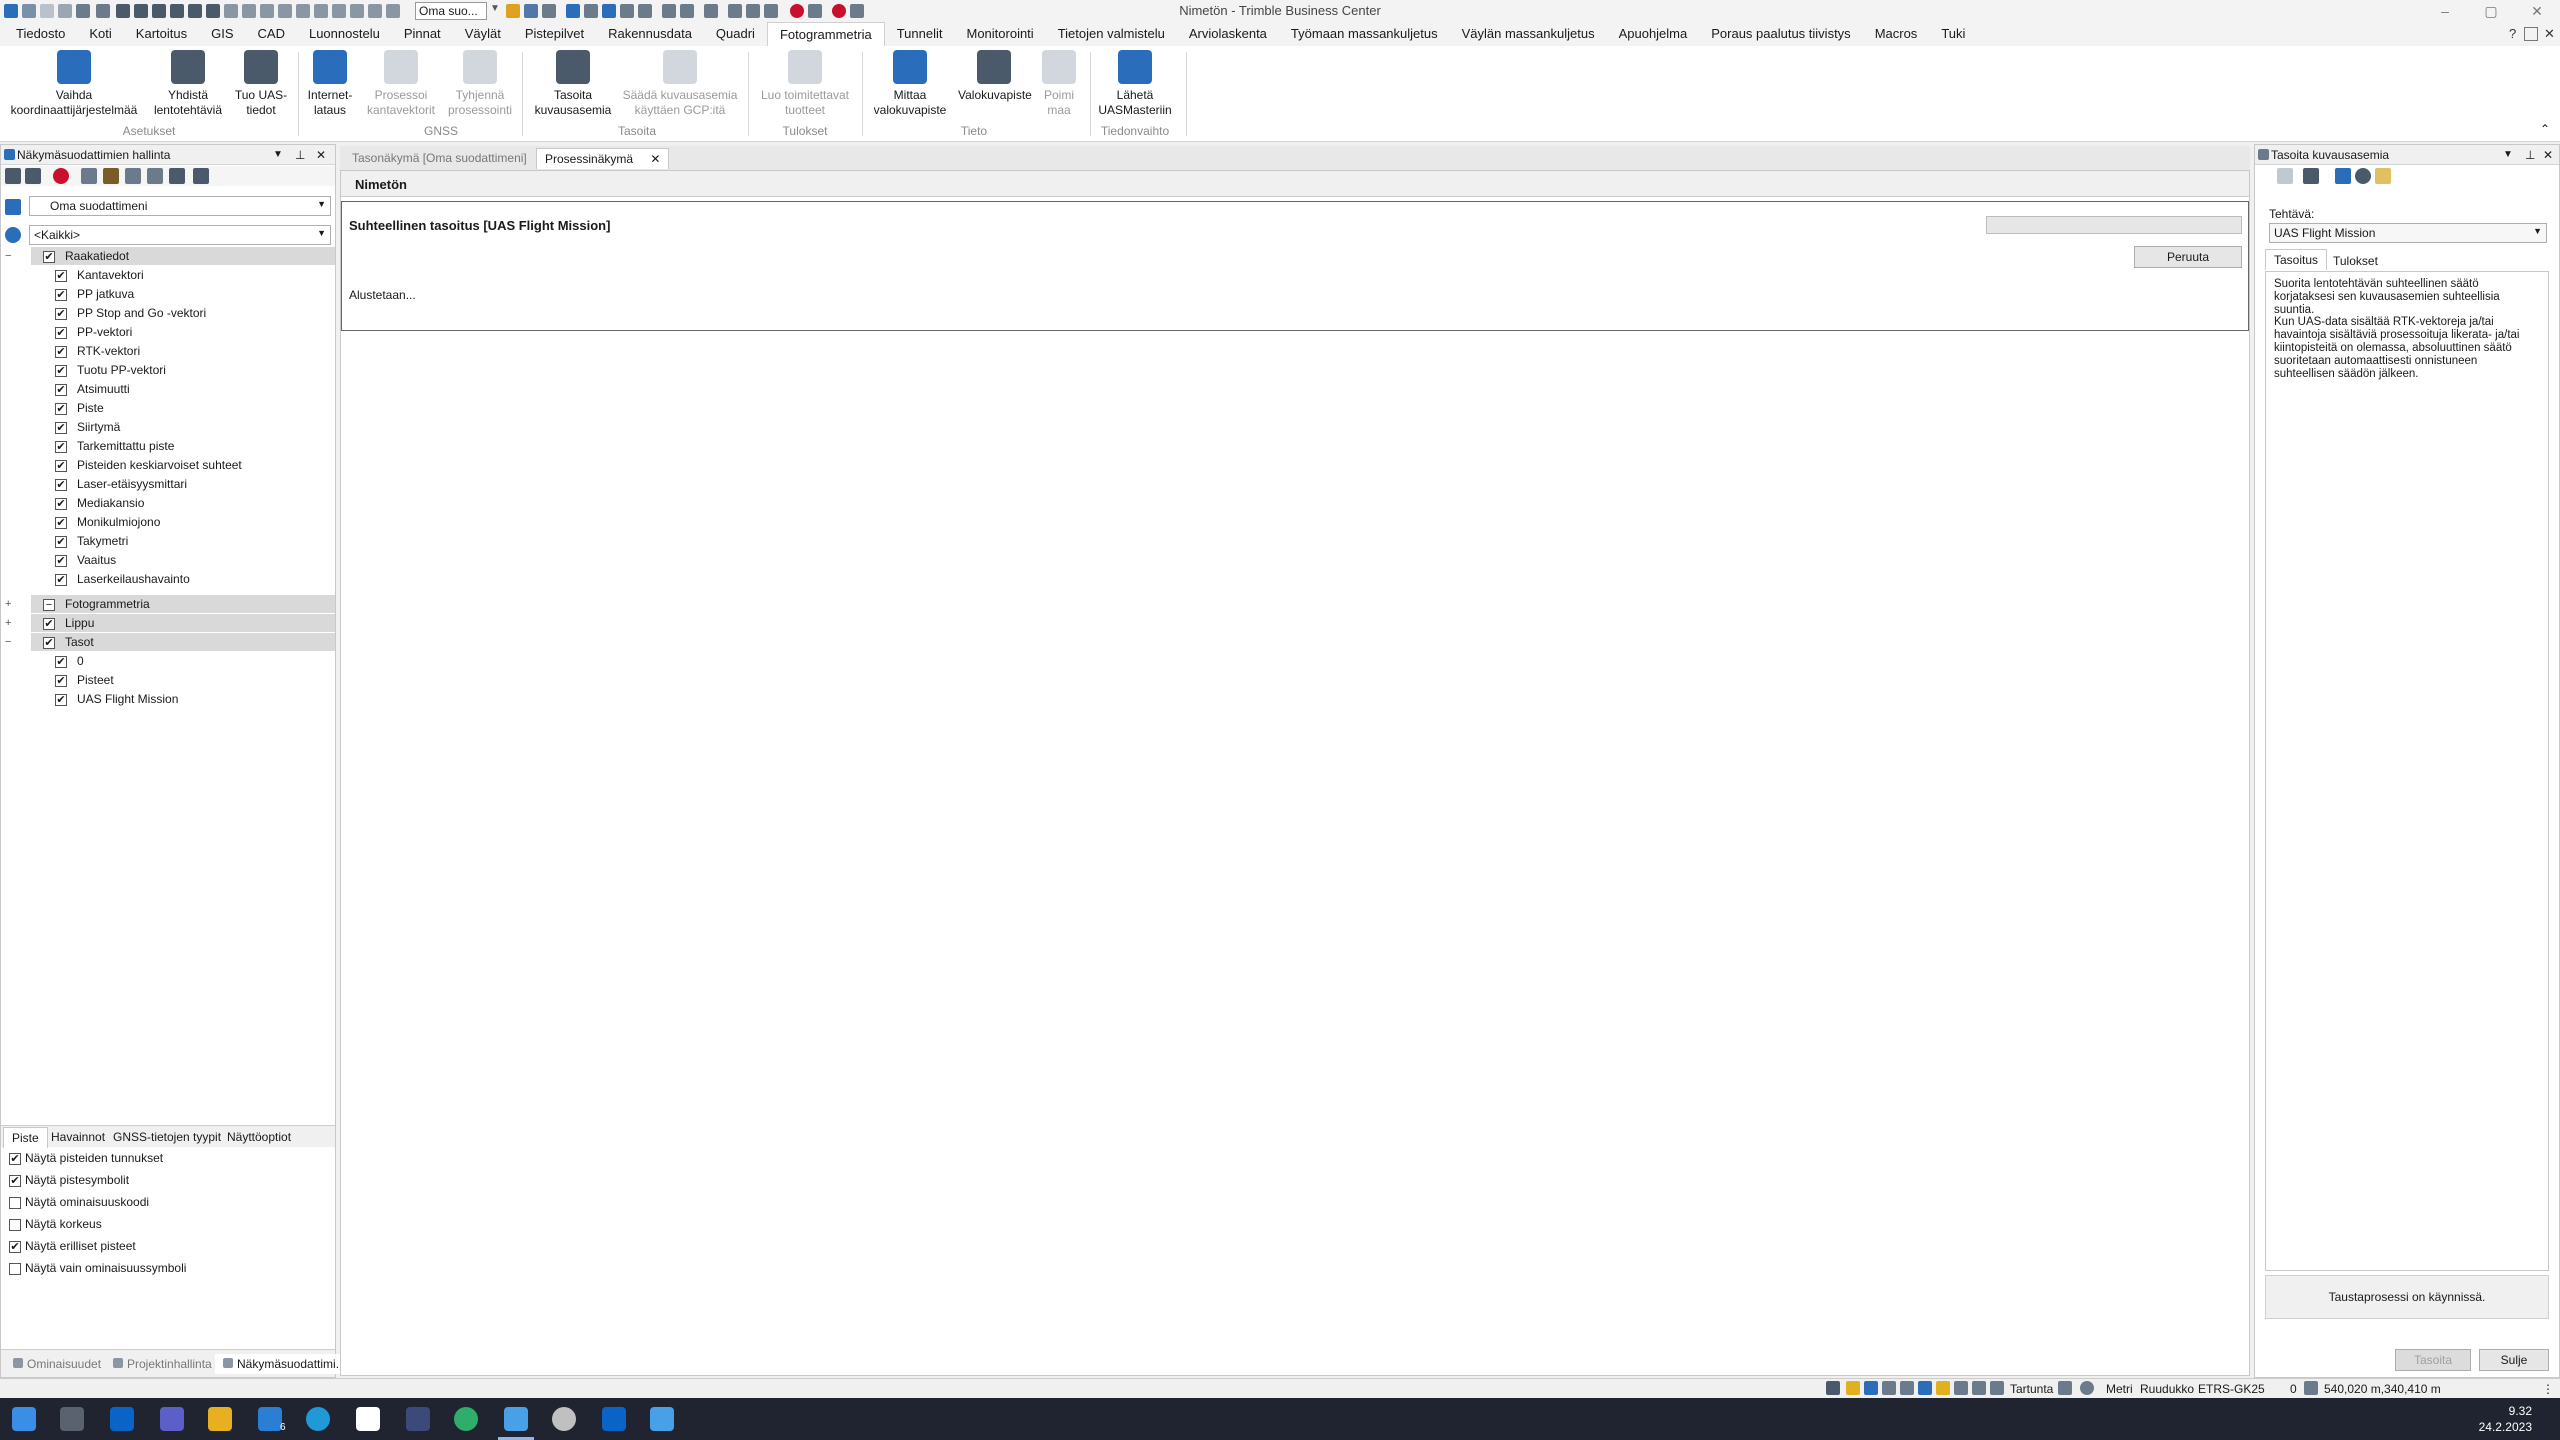 The image size is (2560, 1440). What do you see at coordinates (2514, 1360) in the screenshot?
I see `close-panel-button: Sulje` at bounding box center [2514, 1360].